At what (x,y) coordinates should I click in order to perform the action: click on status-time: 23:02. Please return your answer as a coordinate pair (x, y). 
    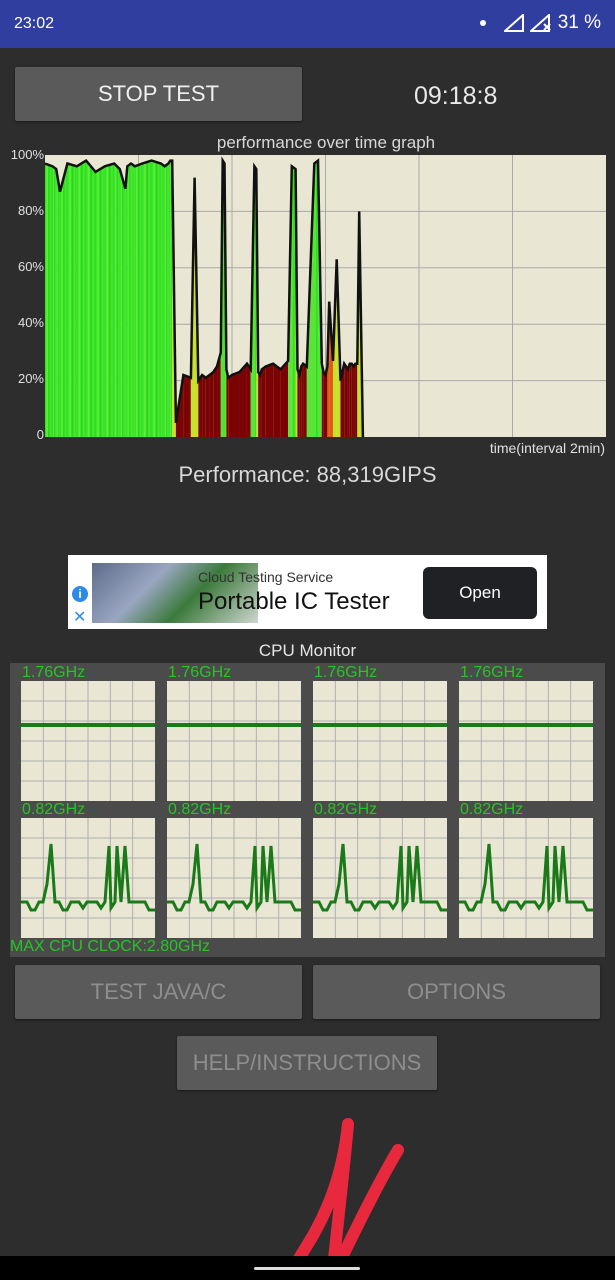
    Looking at the image, I should click on (34, 23).